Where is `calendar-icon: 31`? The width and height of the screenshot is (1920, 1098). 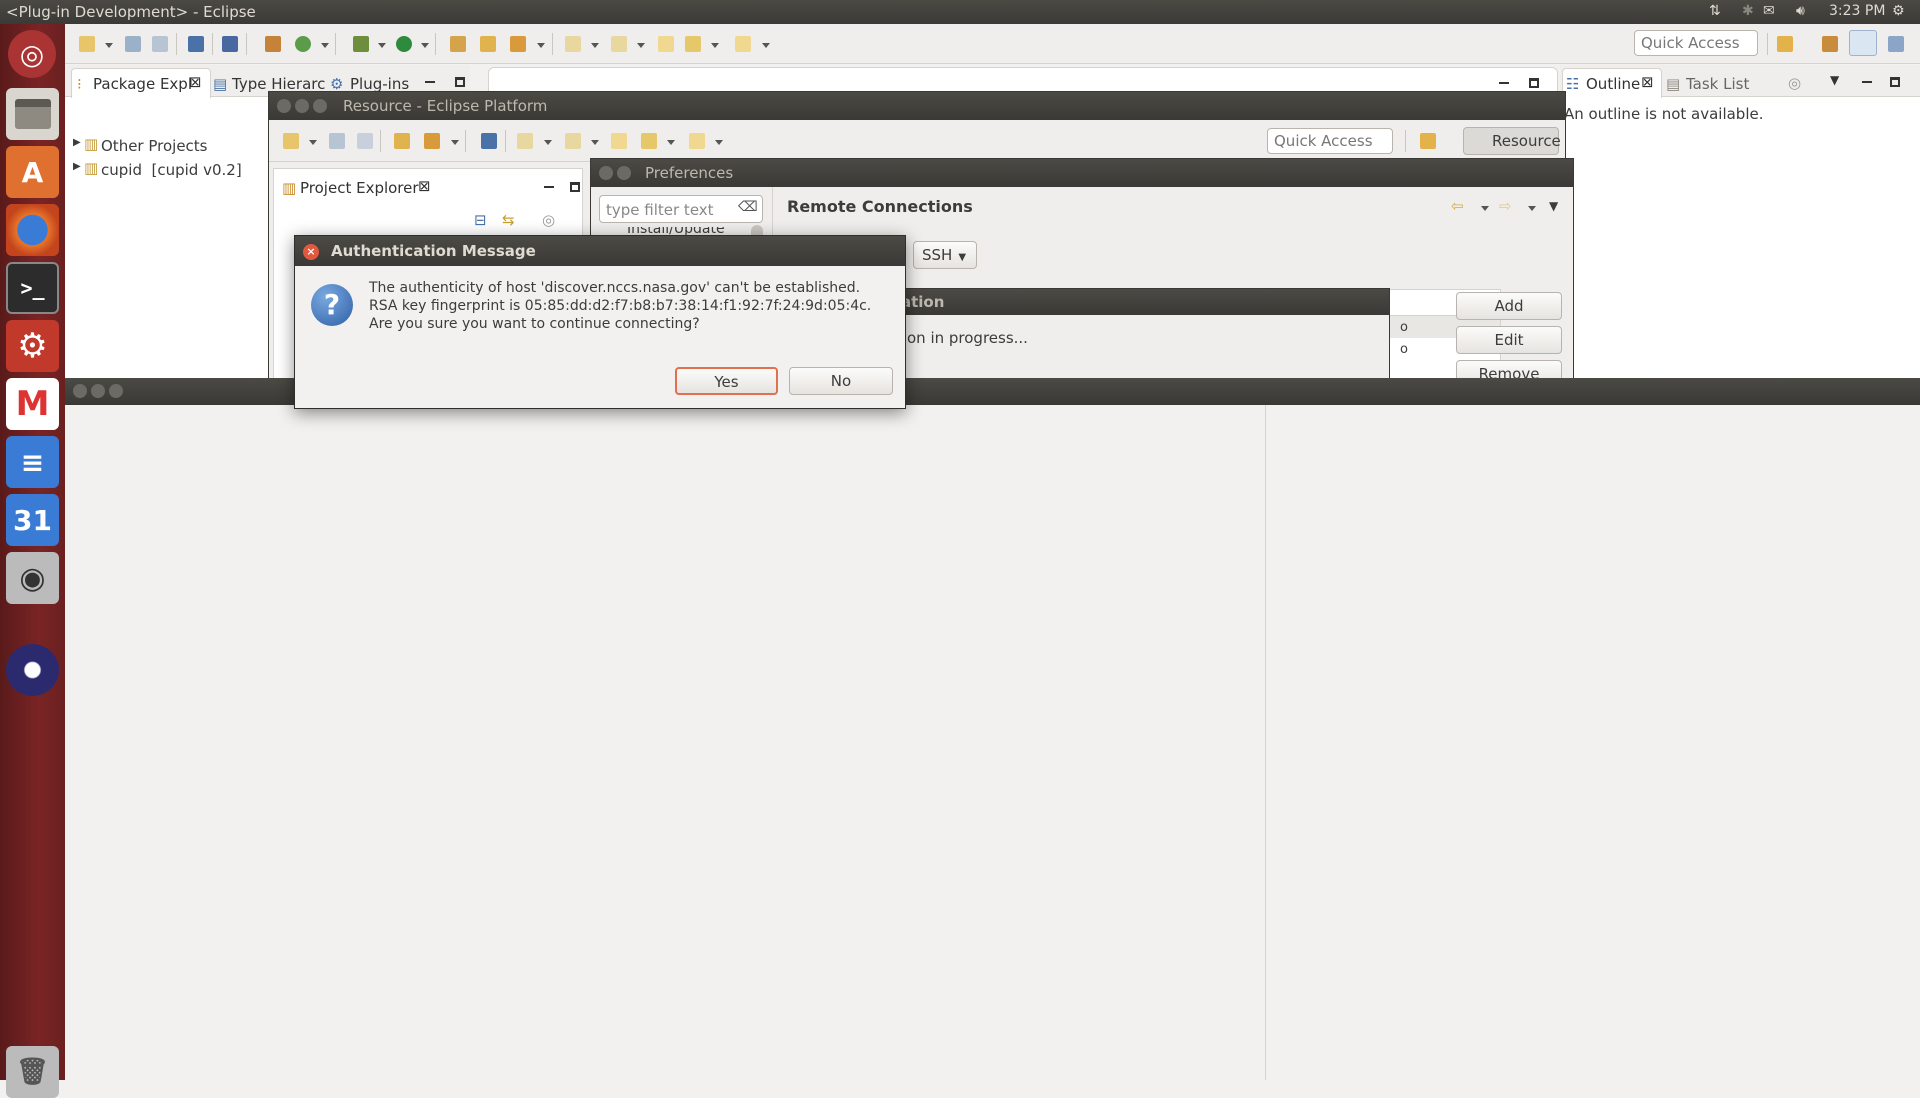 calendar-icon: 31 is located at coordinates (32, 520).